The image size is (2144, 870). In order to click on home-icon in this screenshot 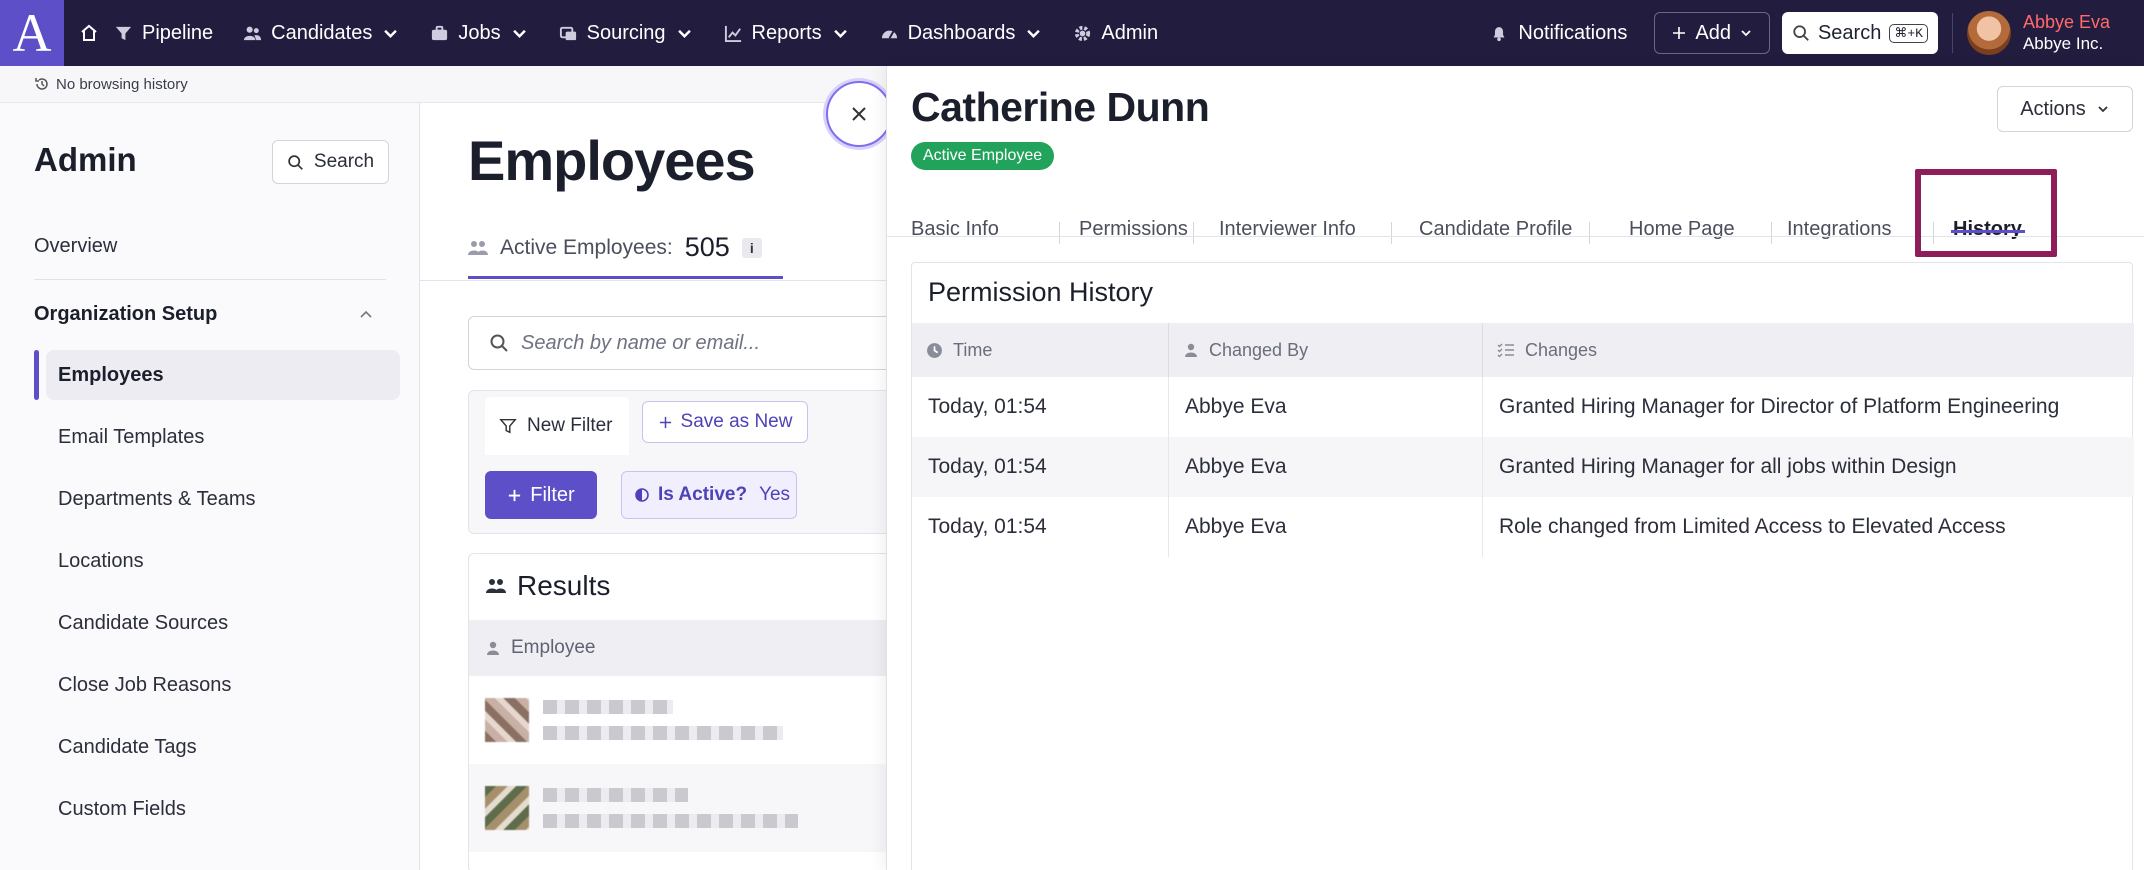, I will do `click(89, 33)`.